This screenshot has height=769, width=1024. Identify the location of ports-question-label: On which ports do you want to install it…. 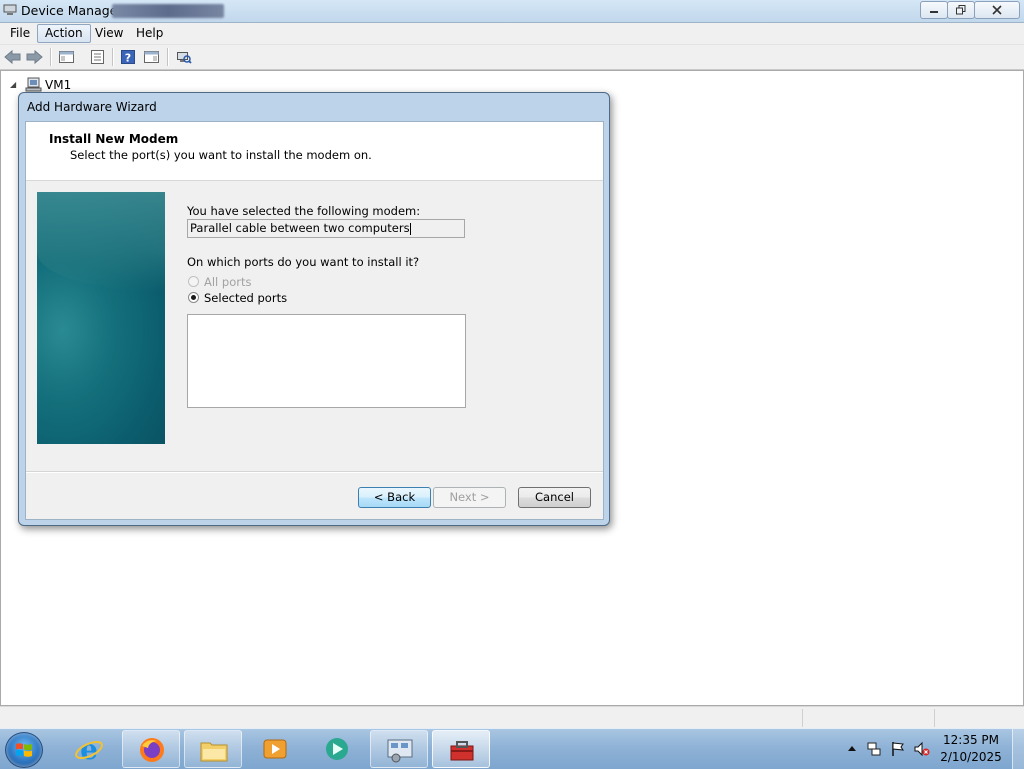
(303, 262).